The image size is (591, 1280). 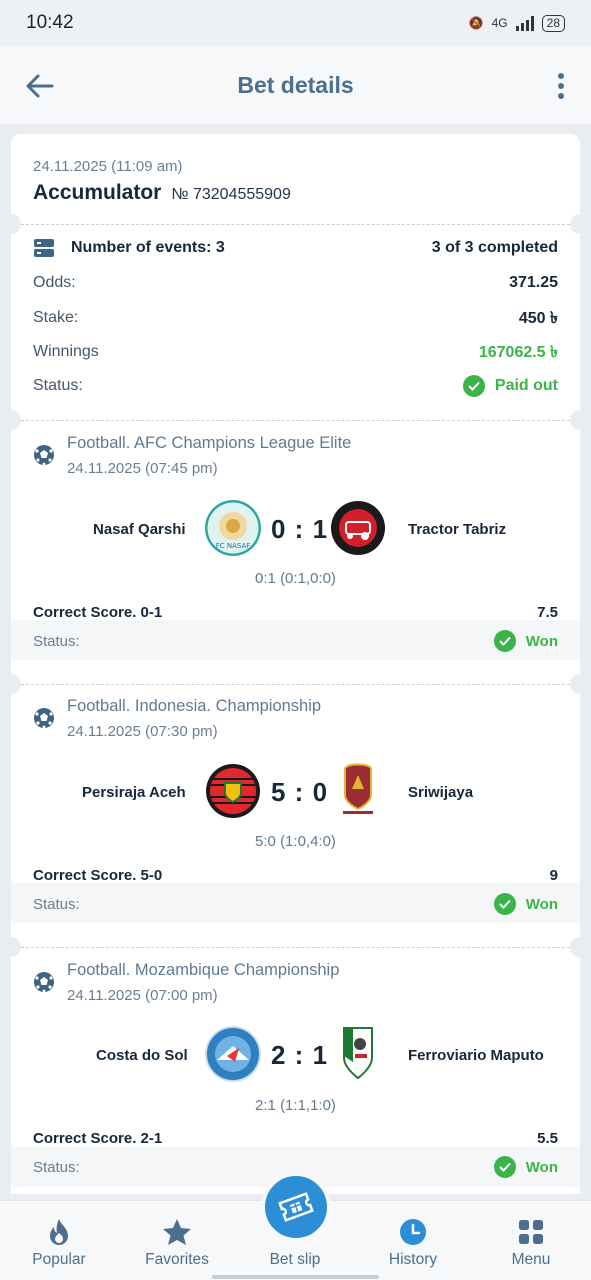 I want to click on events-count: Number of events: 3, so click(x=148, y=247).